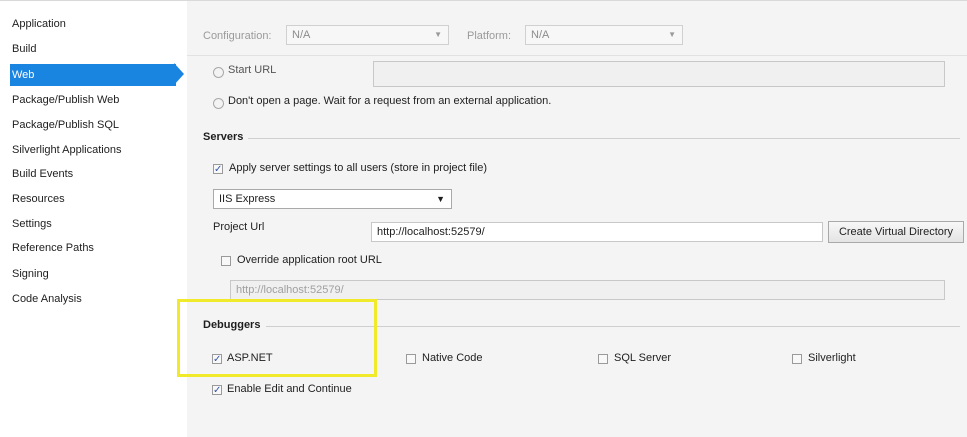 This screenshot has height=437, width=967. What do you see at coordinates (237, 36) in the screenshot?
I see `configuration-label: Configuration:` at bounding box center [237, 36].